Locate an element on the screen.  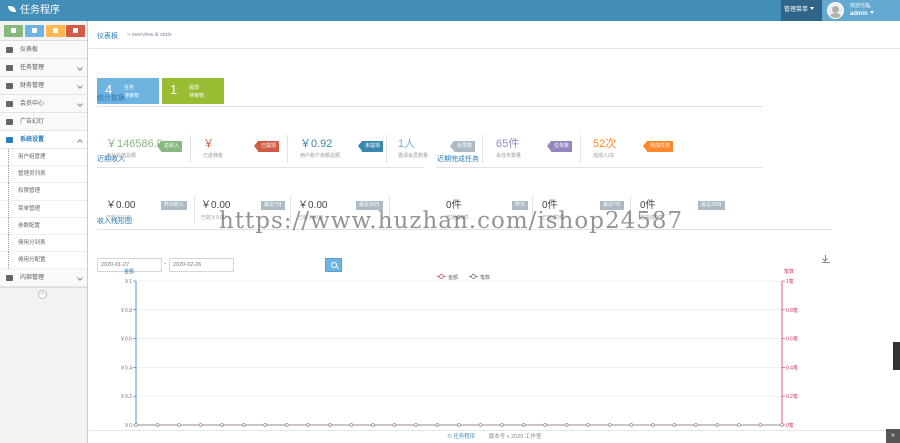
briefcase-icon is located at coordinates (9, 278).